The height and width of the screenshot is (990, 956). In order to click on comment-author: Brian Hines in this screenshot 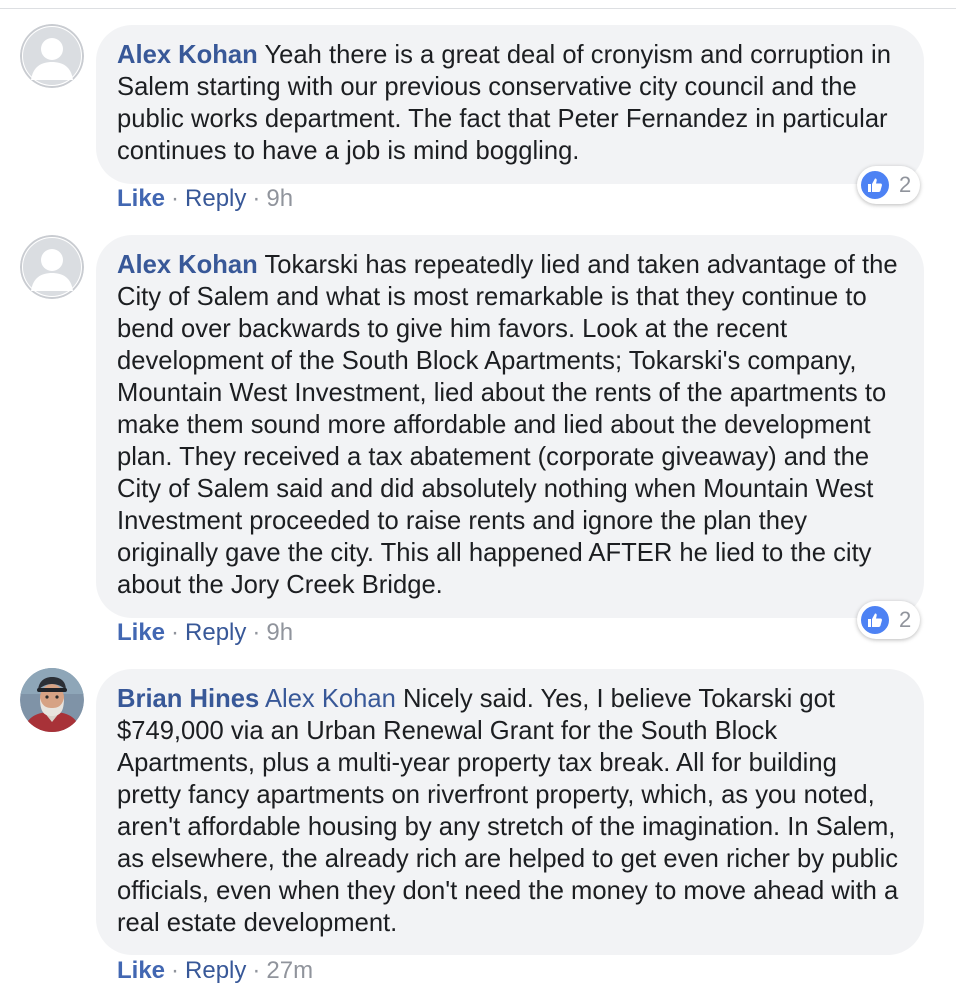, I will do `click(188, 699)`.